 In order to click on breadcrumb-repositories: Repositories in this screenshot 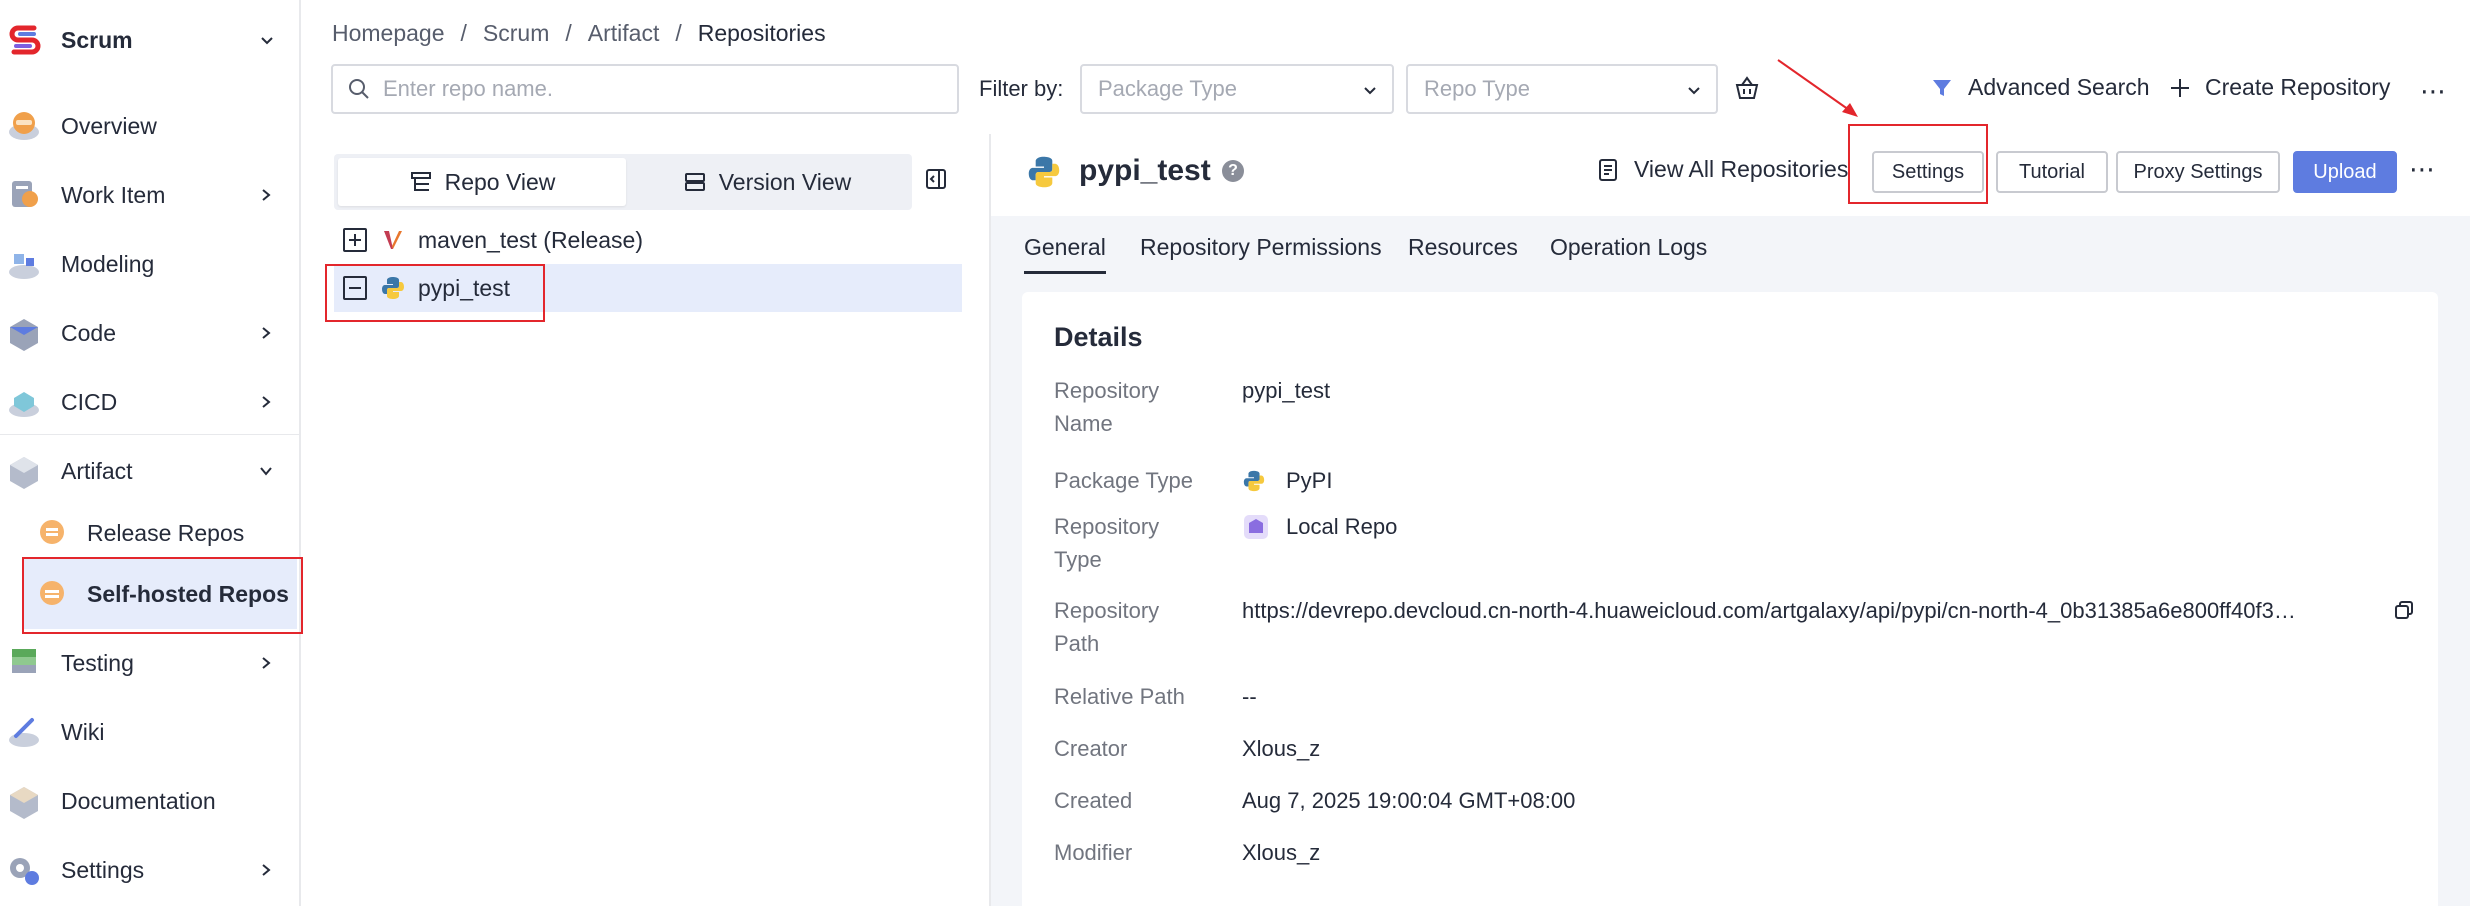, I will do `click(761, 33)`.